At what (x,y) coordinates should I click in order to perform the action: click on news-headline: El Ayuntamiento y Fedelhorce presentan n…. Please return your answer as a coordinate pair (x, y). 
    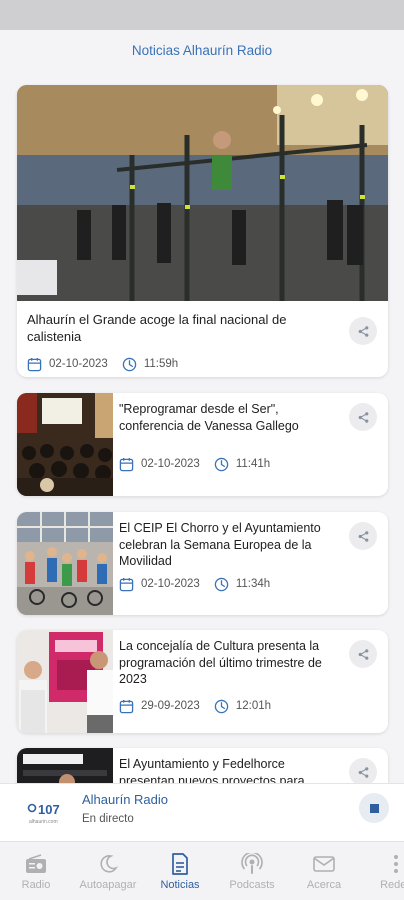
    Looking at the image, I should click on (228, 769).